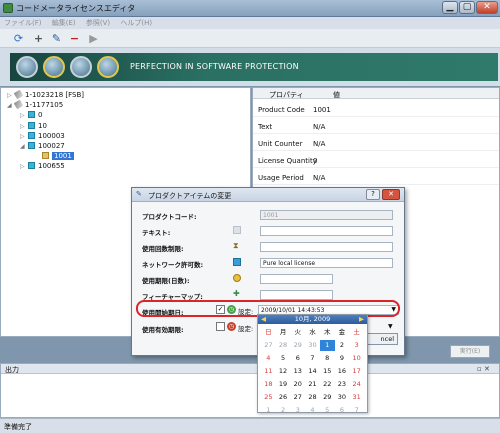 Image resolution: width=500 pixels, height=433 pixels. I want to click on calendar-day: 17, so click(356, 371).